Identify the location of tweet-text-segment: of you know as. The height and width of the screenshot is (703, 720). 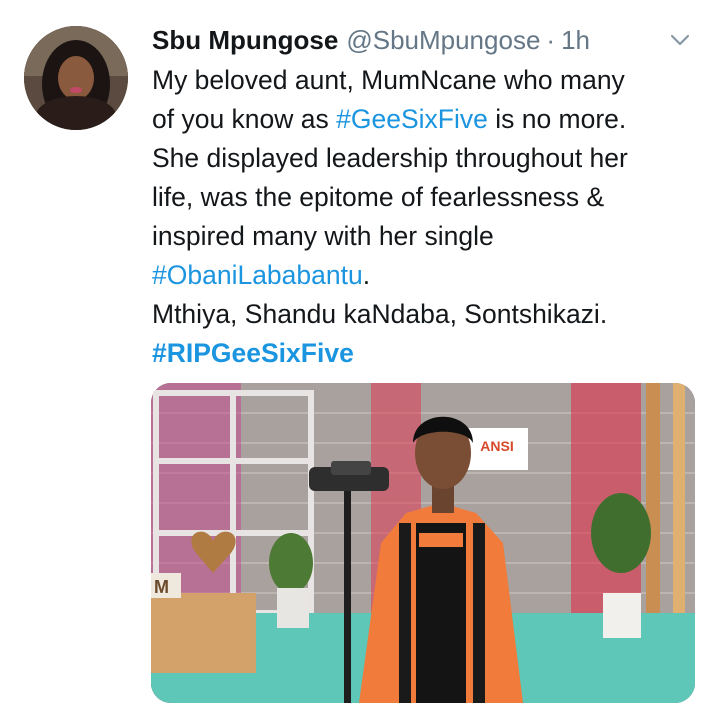
(244, 119).